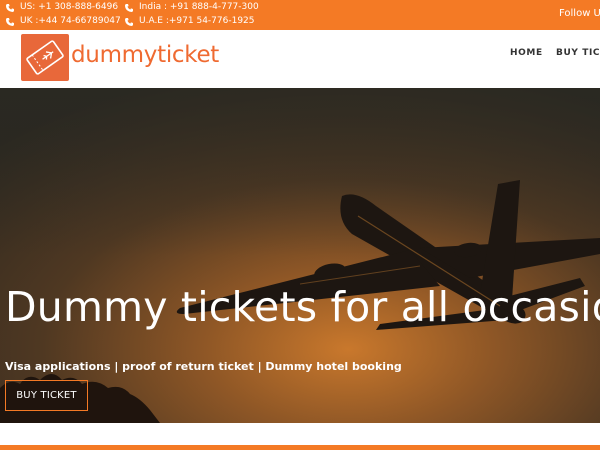 The height and width of the screenshot is (450, 600). Describe the element at coordinates (145, 55) in the screenshot. I see `logo-wordmark: dummyticket` at that location.